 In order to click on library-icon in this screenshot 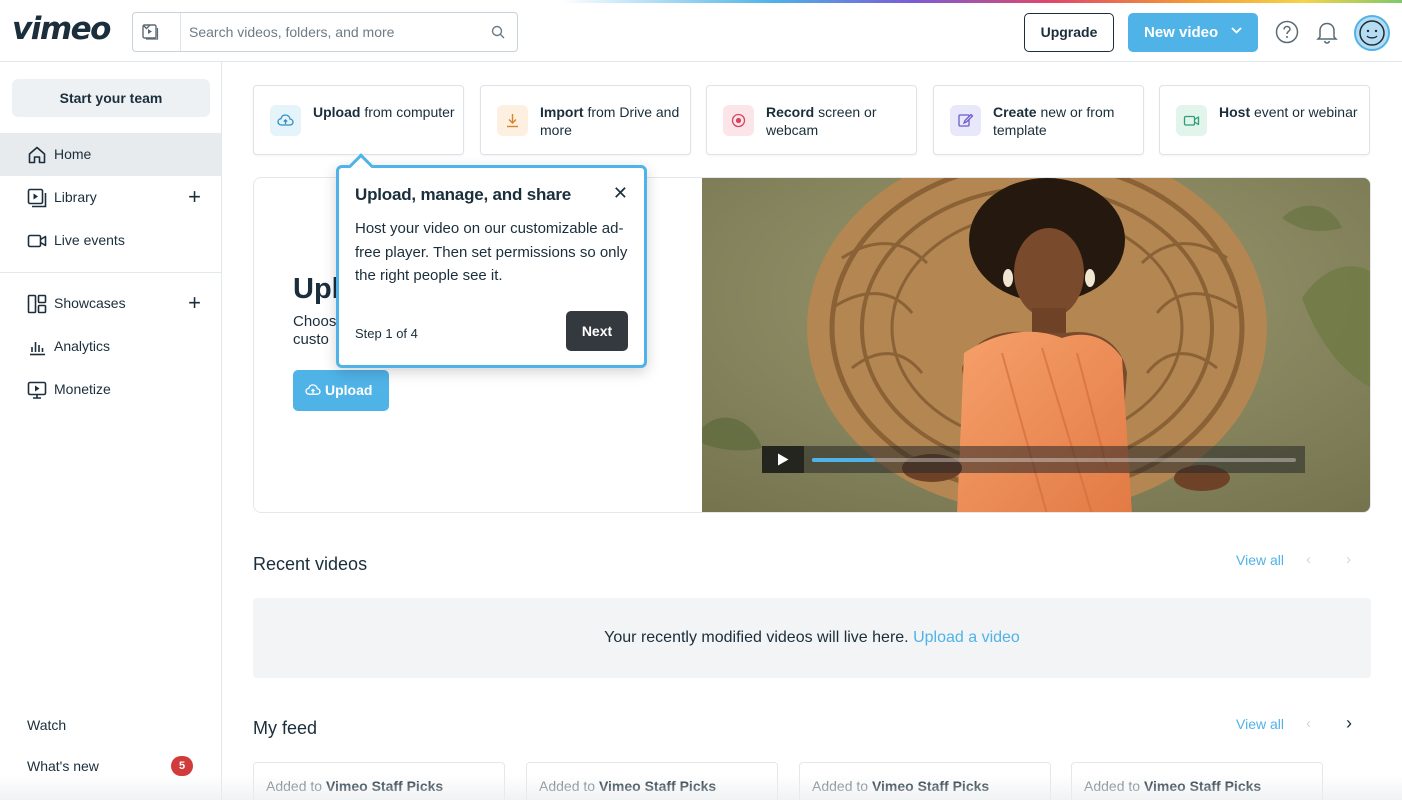, I will do `click(37, 198)`.